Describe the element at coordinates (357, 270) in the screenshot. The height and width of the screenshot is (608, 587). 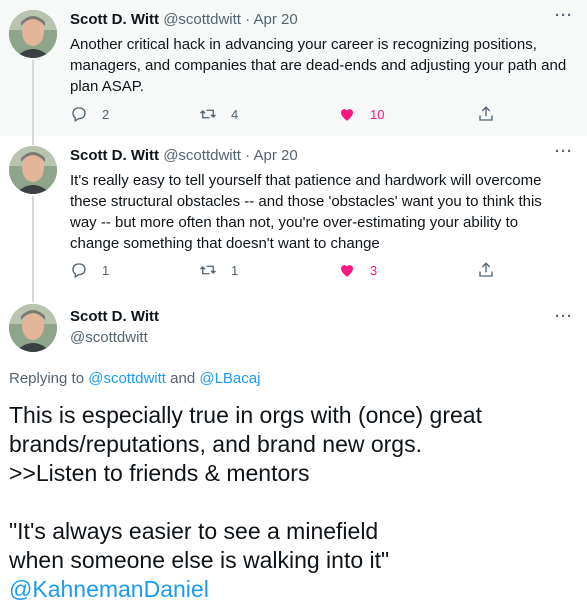
I see `like-button: 3` at that location.